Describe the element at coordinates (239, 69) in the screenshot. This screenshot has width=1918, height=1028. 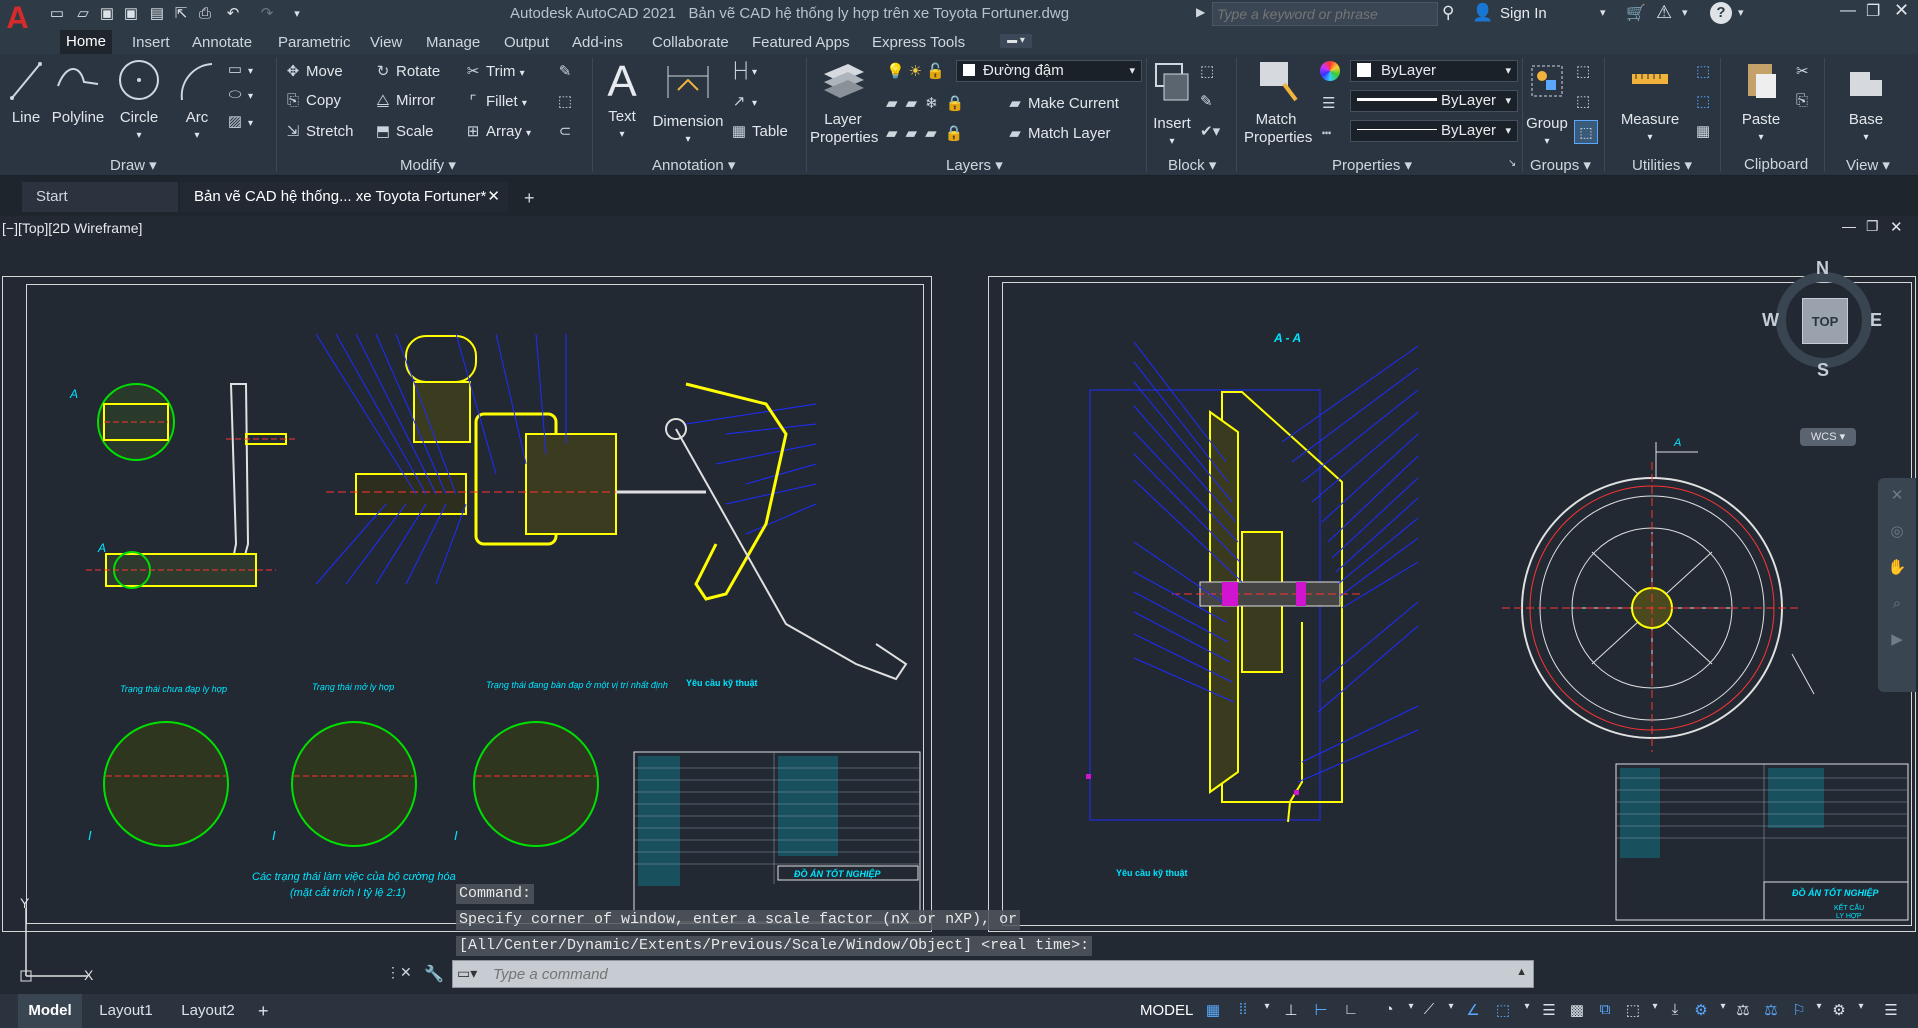
I see `rectangle-button: ▭ ▾` at that location.